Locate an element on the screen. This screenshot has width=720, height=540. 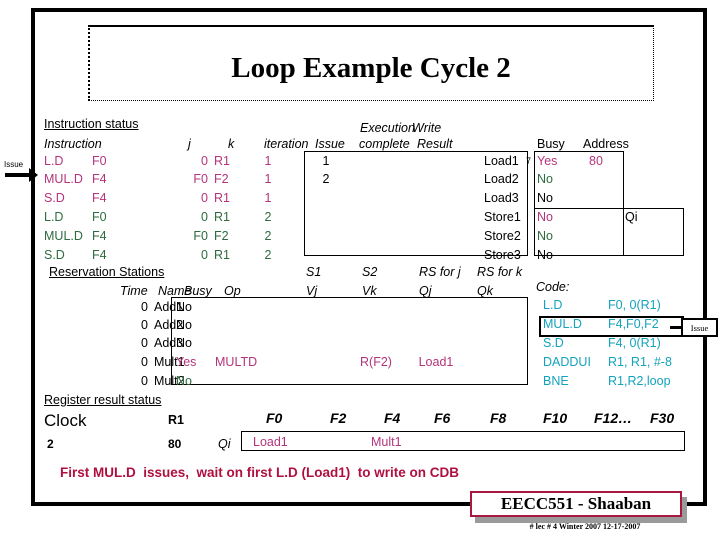
cell-dest: F0 is located at coordinates (99, 161).